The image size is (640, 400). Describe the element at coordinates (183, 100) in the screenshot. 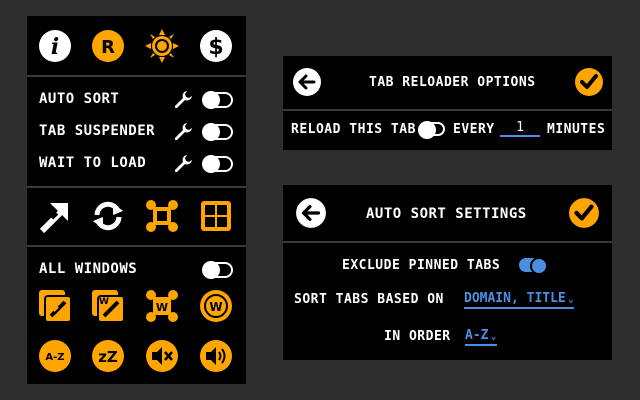

I see `auto-sort-settings-wrench-icon` at that location.